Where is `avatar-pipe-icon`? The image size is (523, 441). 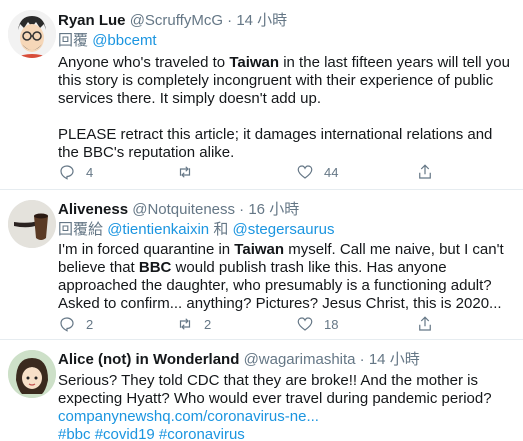 avatar-pipe-icon is located at coordinates (32, 224).